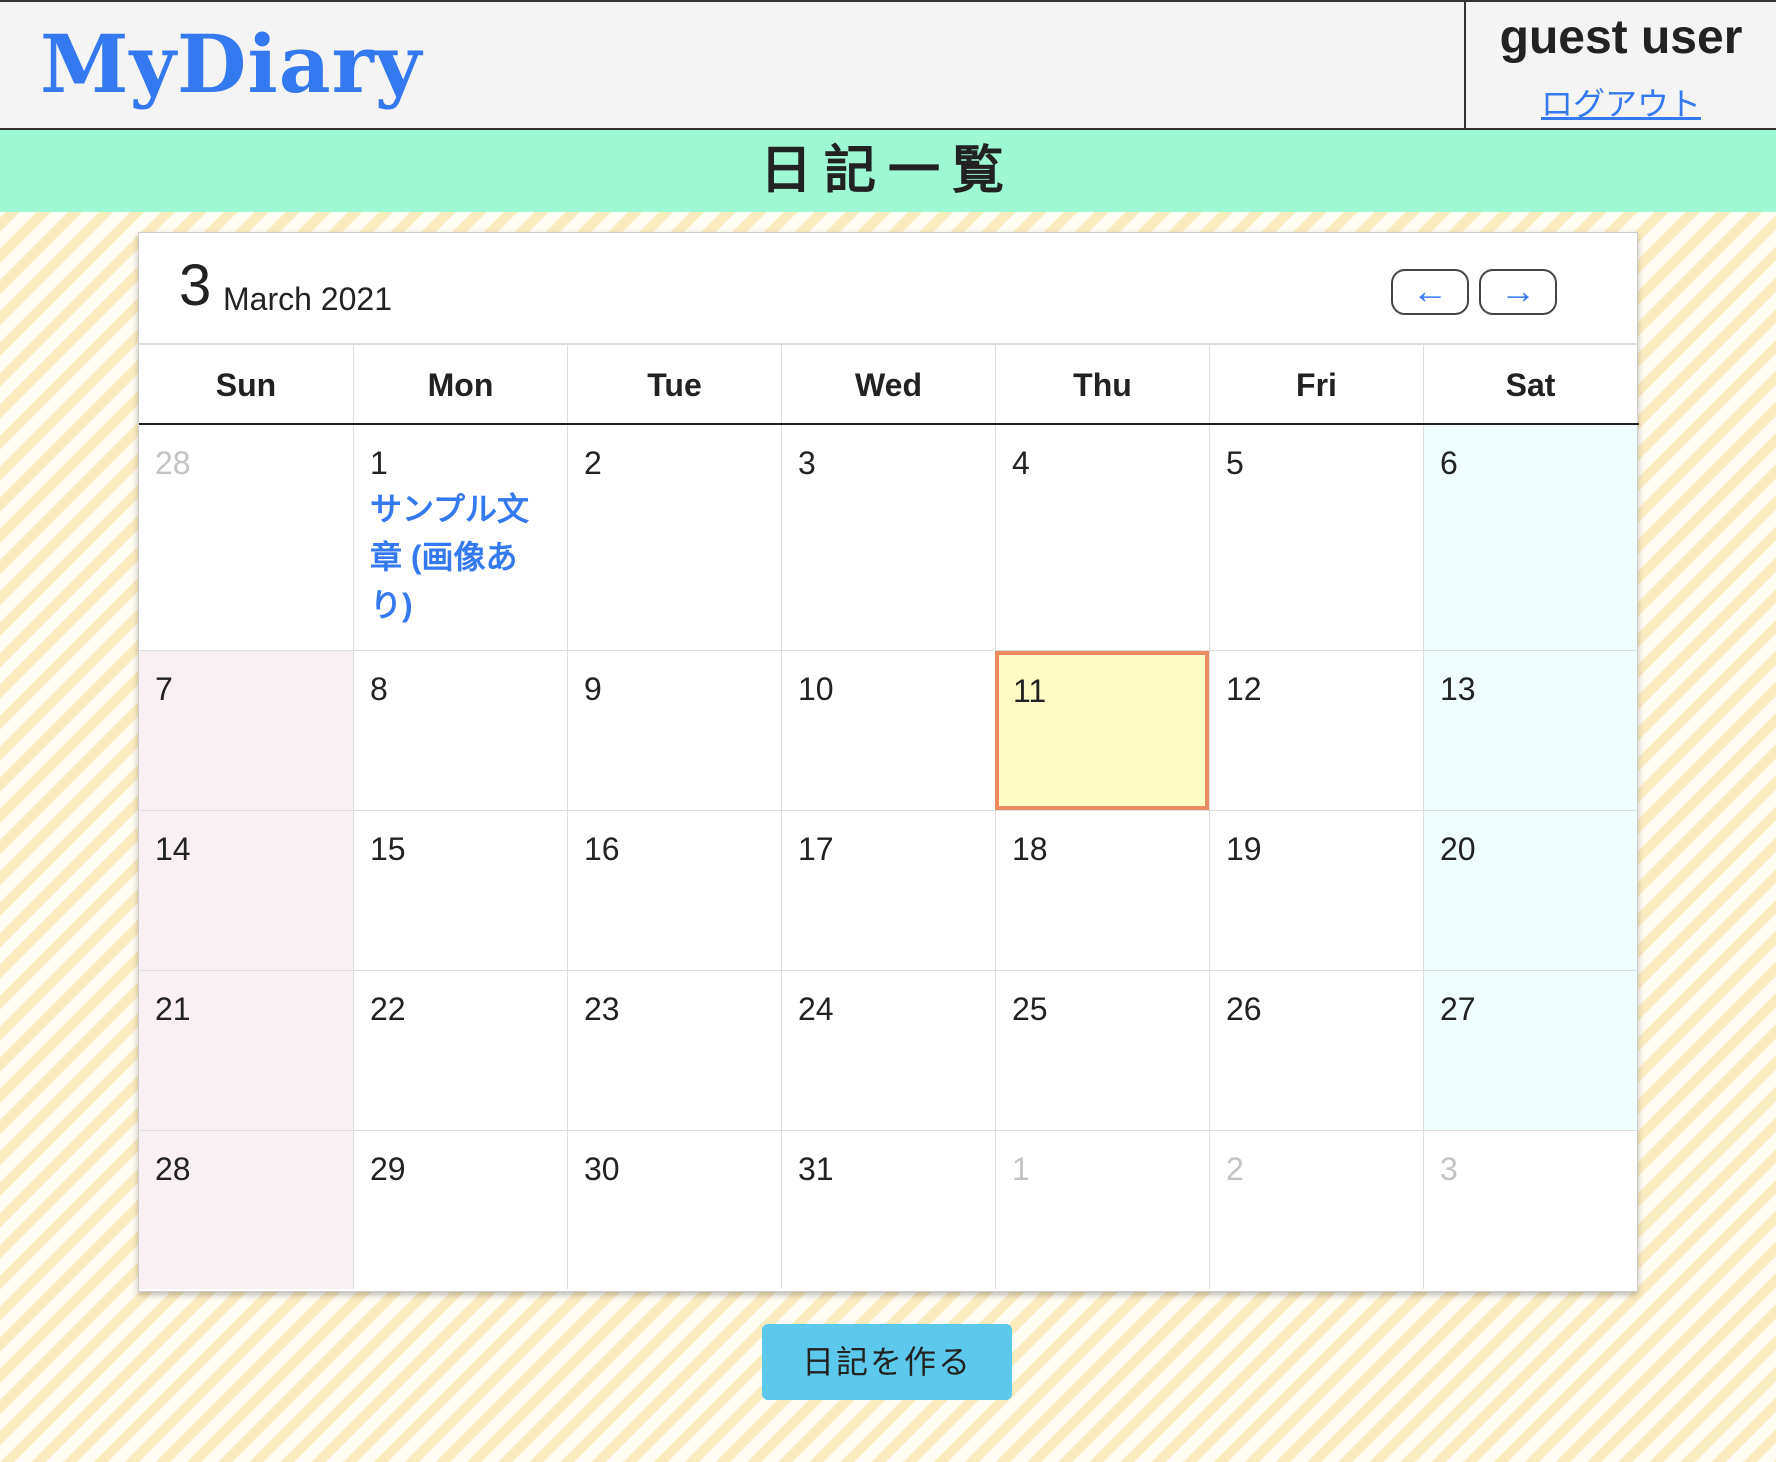 This screenshot has height=1462, width=1776. I want to click on user-name: guest user, so click(1621, 37).